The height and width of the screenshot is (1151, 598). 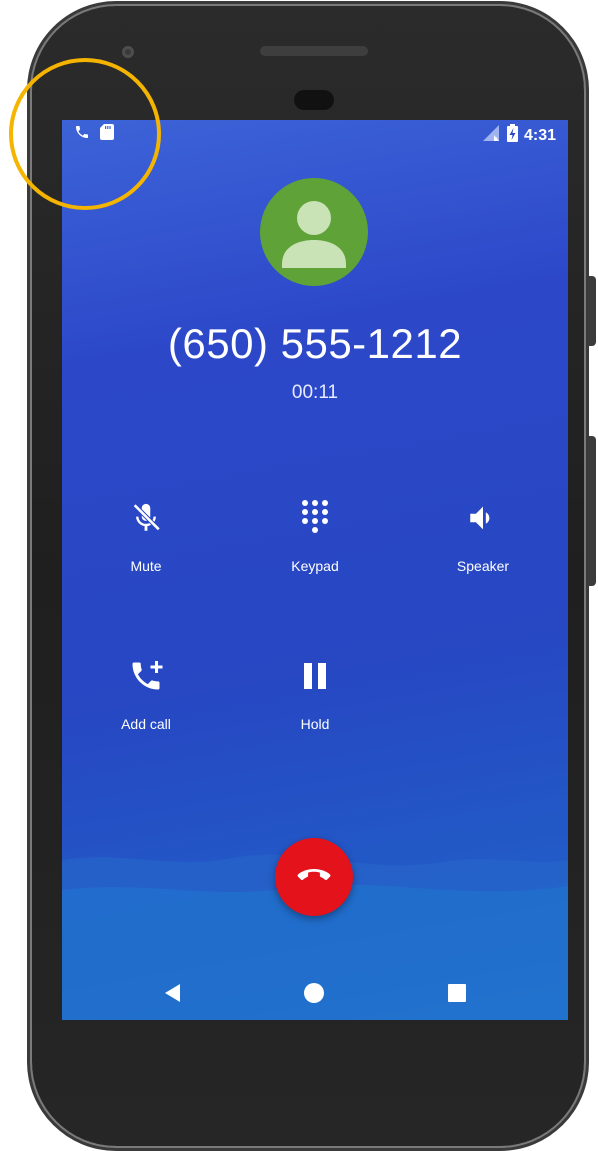 I want to click on end-call-button, so click(x=314, y=877).